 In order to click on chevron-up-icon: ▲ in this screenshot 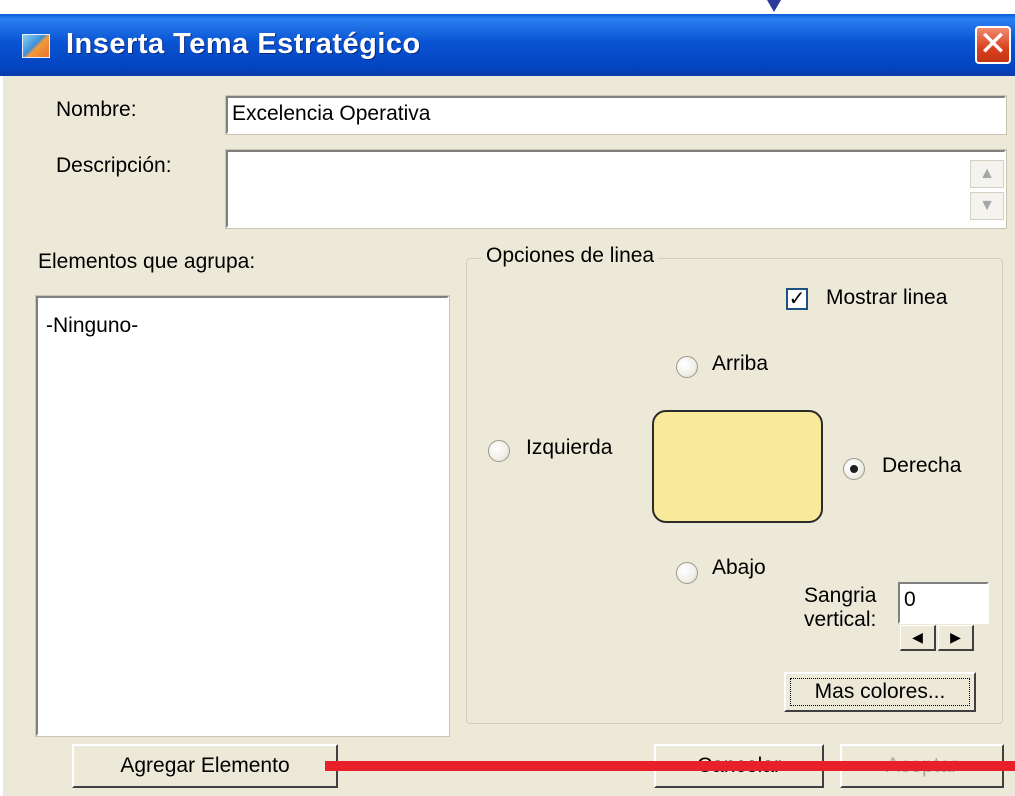, I will do `click(987, 173)`.